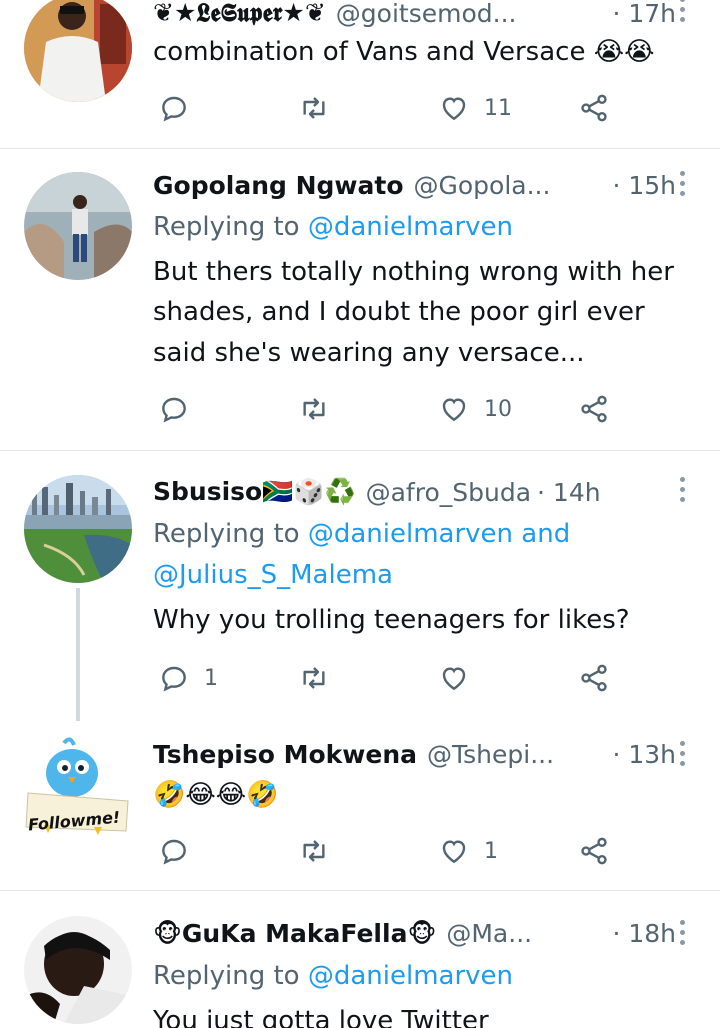 Image resolution: width=720 pixels, height=1028 pixels. Describe the element at coordinates (498, 108) in the screenshot. I see `like-count: 11` at that location.